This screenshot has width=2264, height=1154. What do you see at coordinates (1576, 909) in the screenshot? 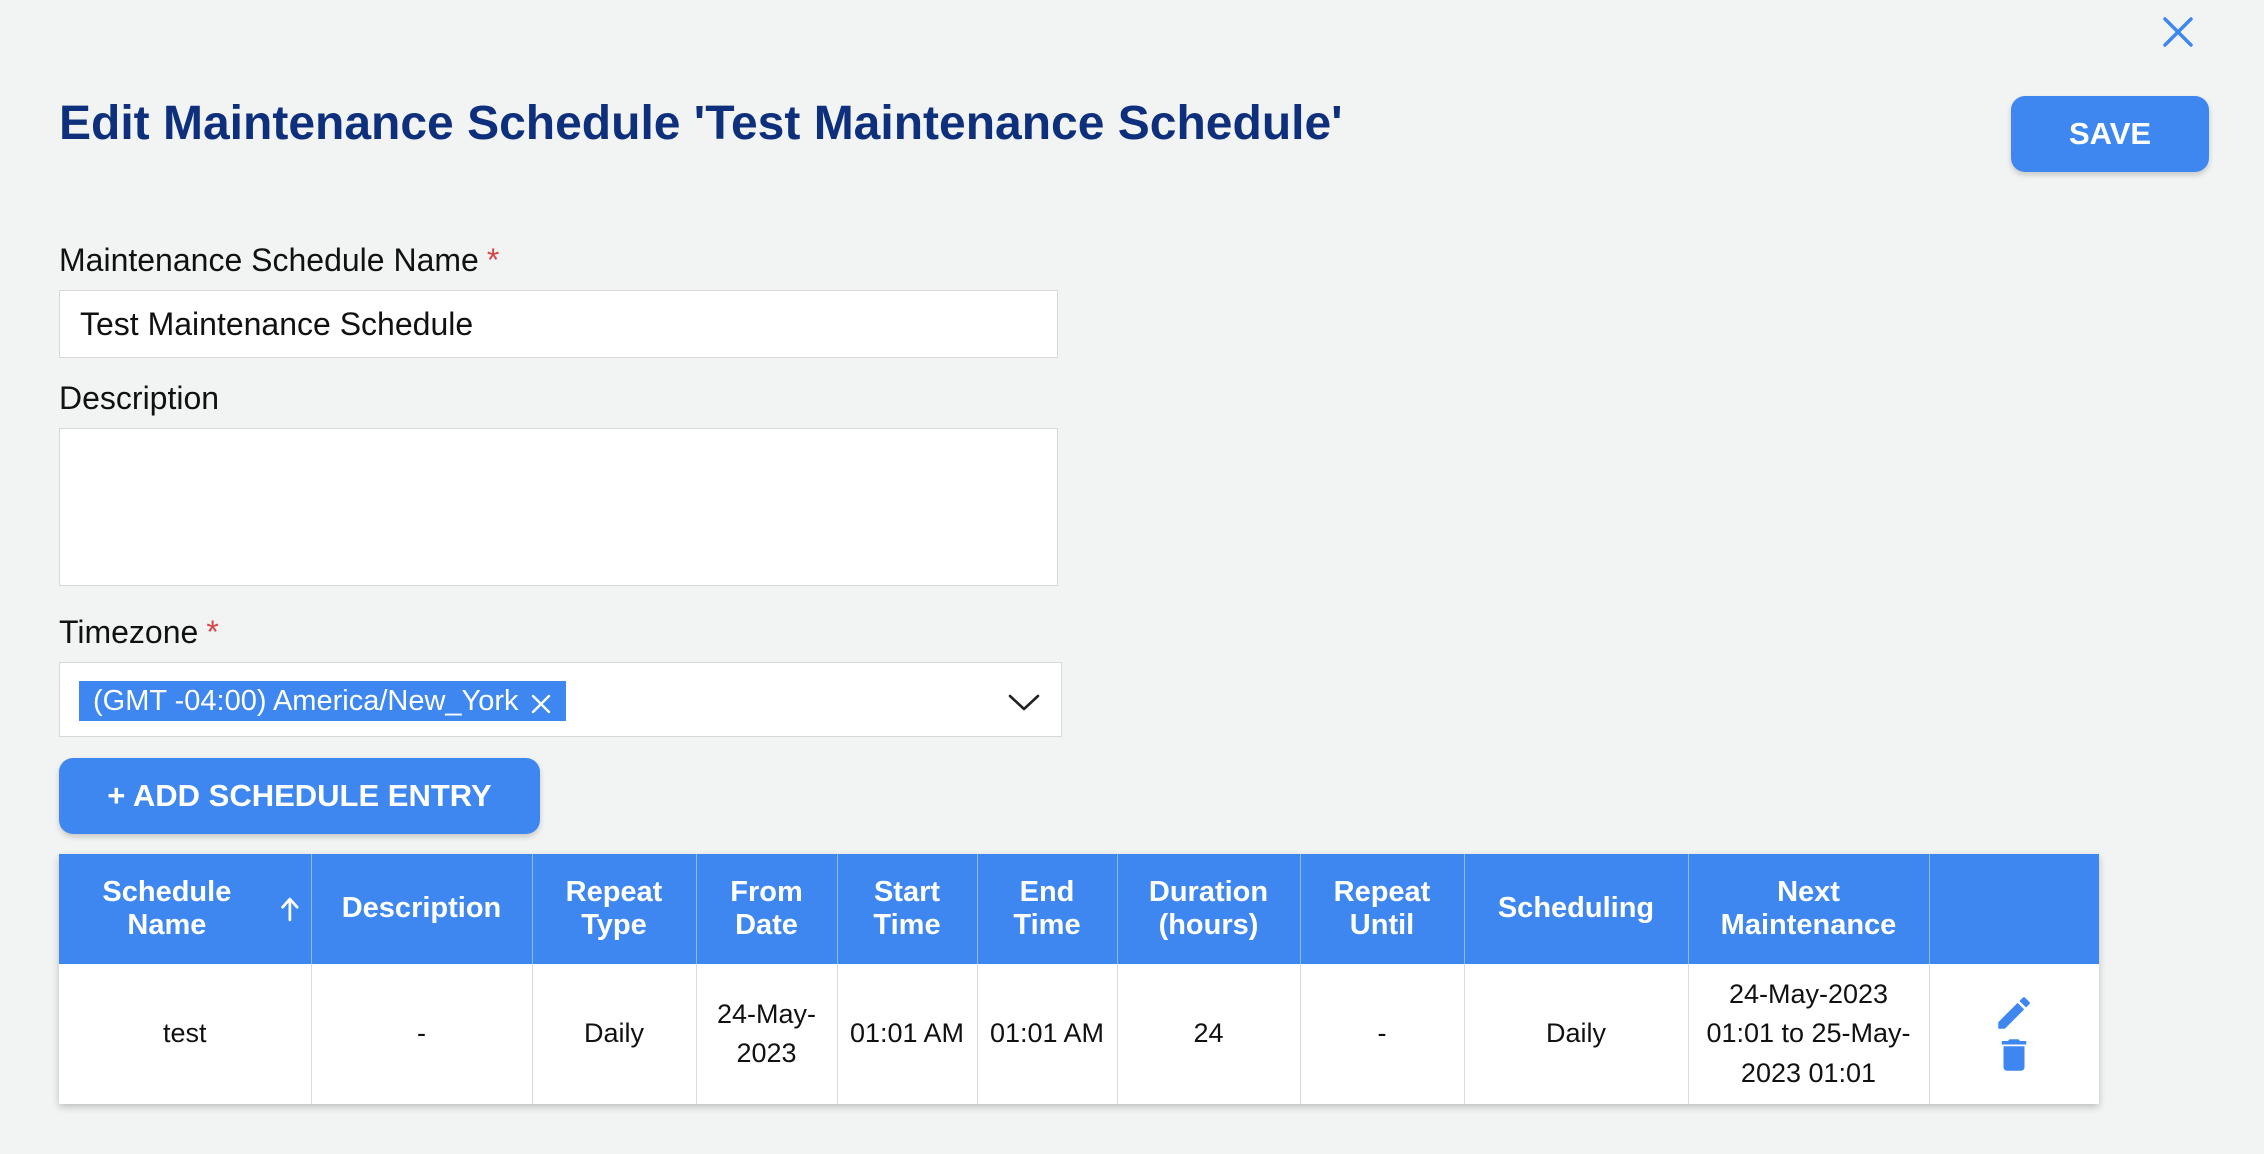
I see `column-header-scheduling: Scheduling` at bounding box center [1576, 909].